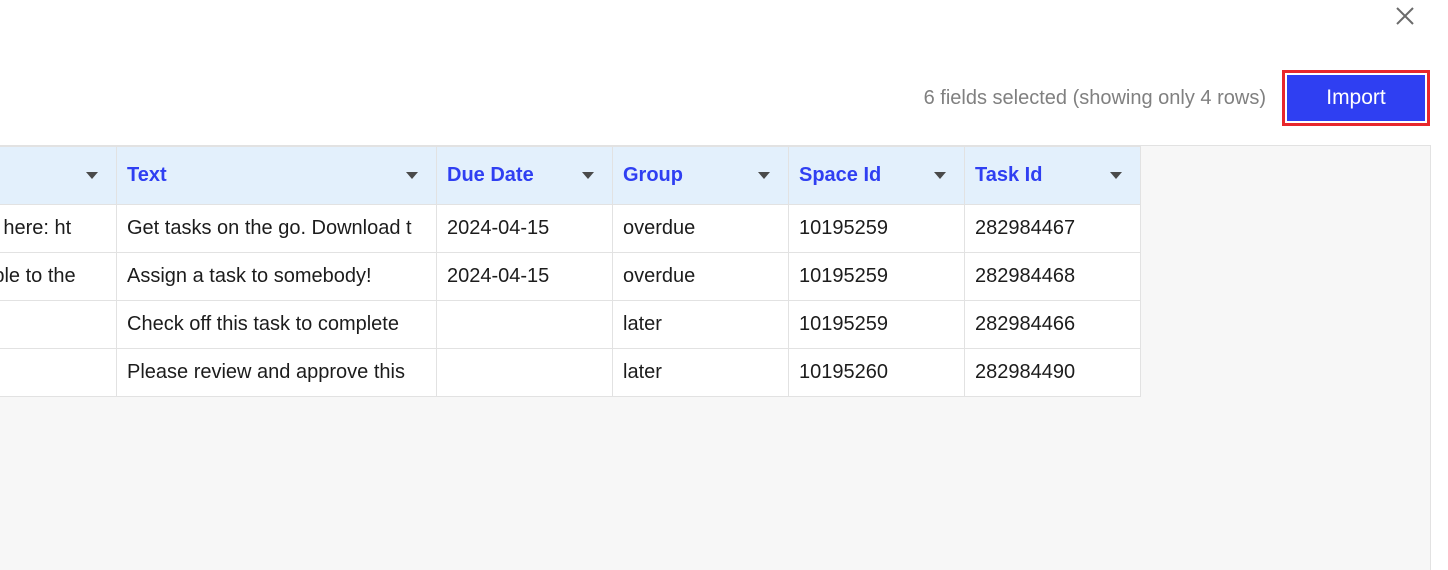 This screenshot has height=570, width=1448. What do you see at coordinates (1094, 97) in the screenshot?
I see `selection-info: 6 fields selected (showing only 4 rows)` at bounding box center [1094, 97].